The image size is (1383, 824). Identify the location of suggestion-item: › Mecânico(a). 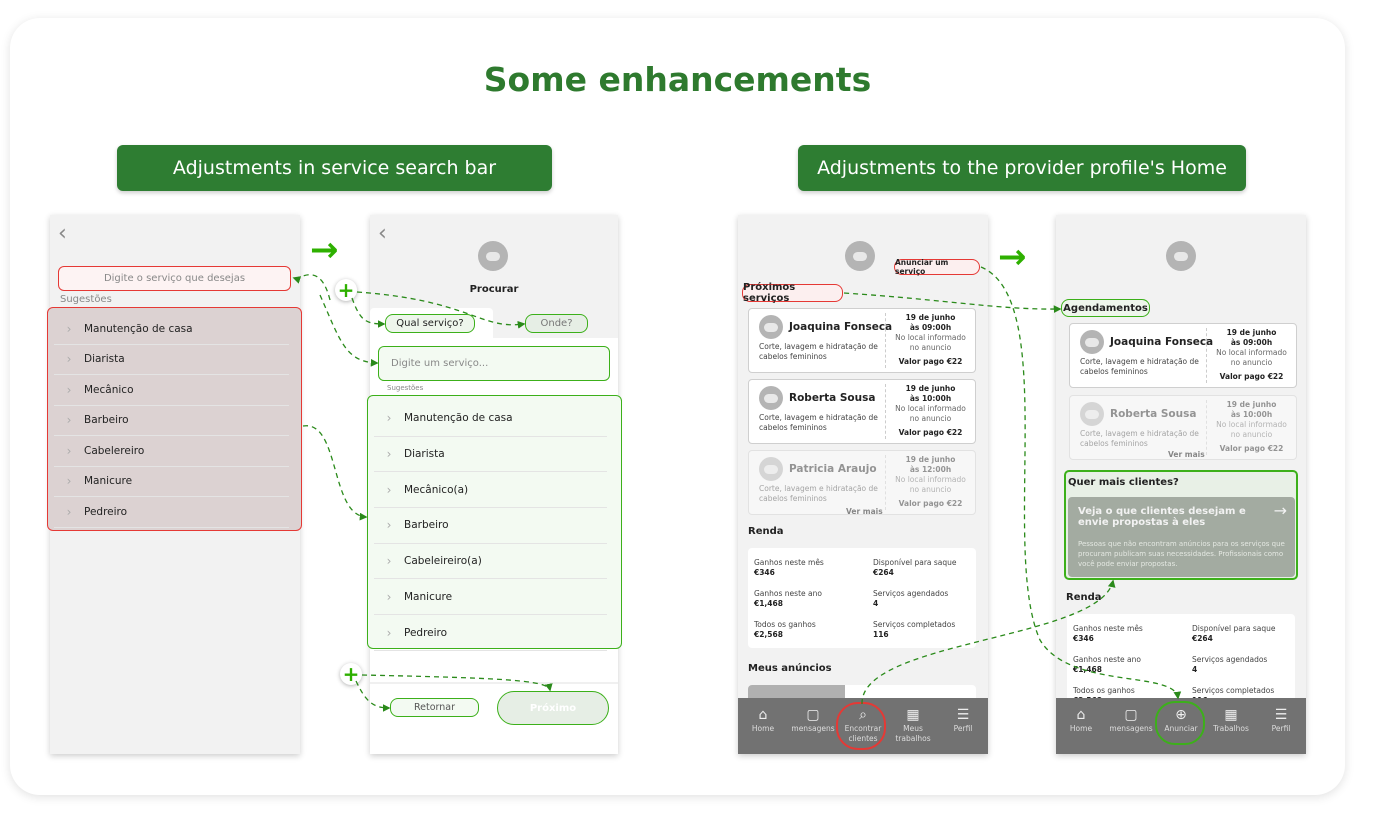
(490, 490).